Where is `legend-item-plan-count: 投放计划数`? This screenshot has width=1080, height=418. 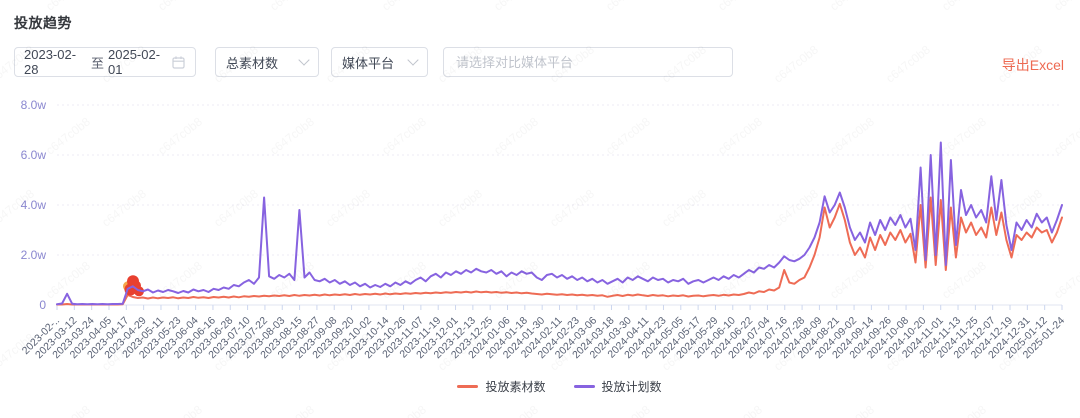 legend-item-plan-count: 投放计划数 is located at coordinates (617, 386).